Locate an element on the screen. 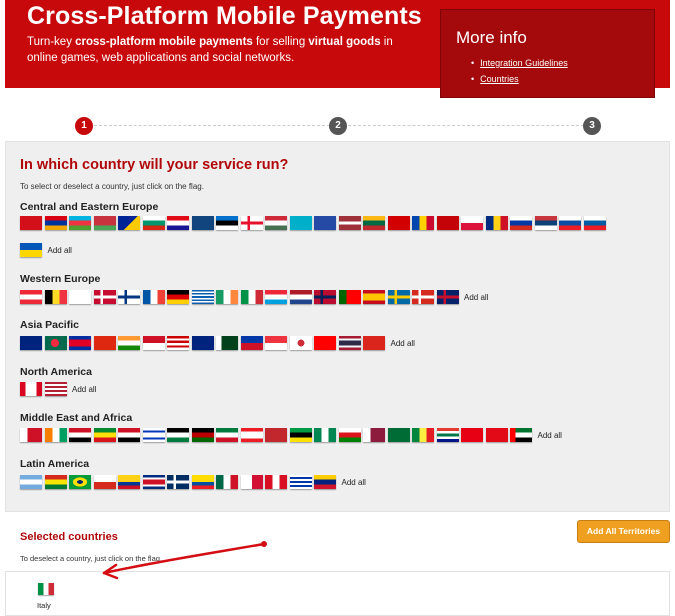 This screenshot has width=675, height=616. flag-brazil is located at coordinates (80, 482).